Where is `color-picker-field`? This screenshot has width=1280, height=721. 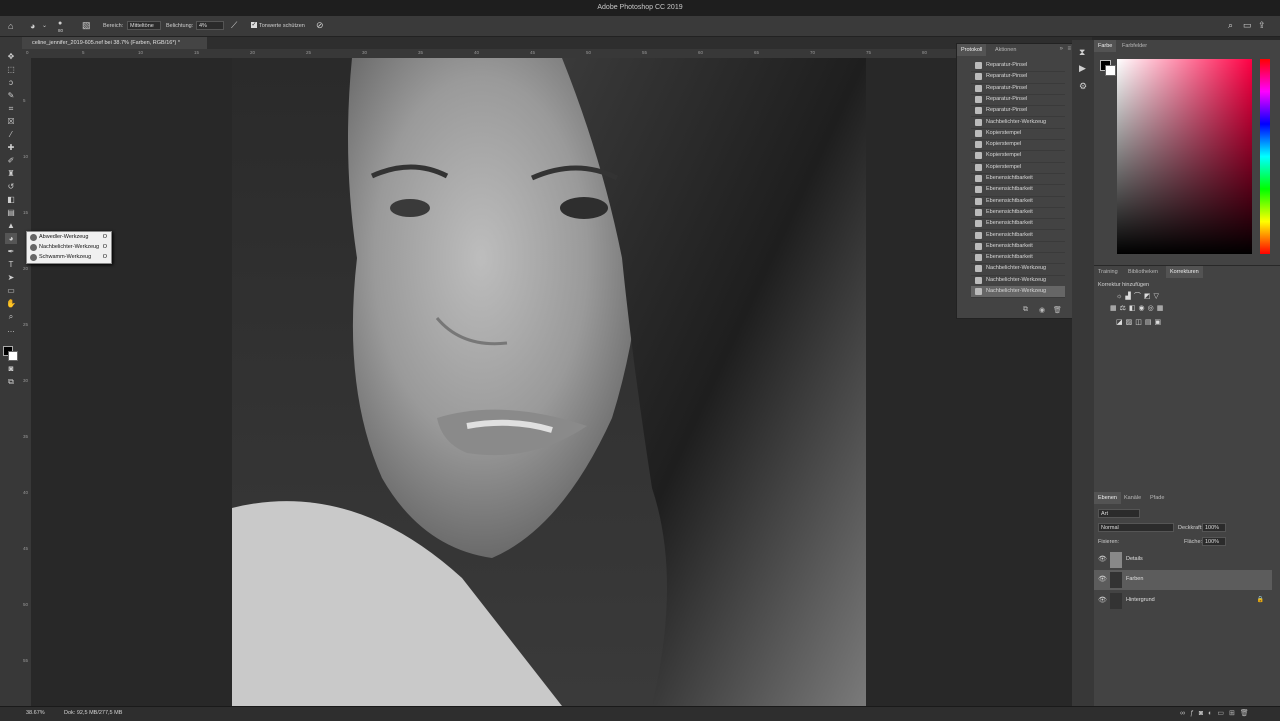
color-picker-field is located at coordinates (1184, 156).